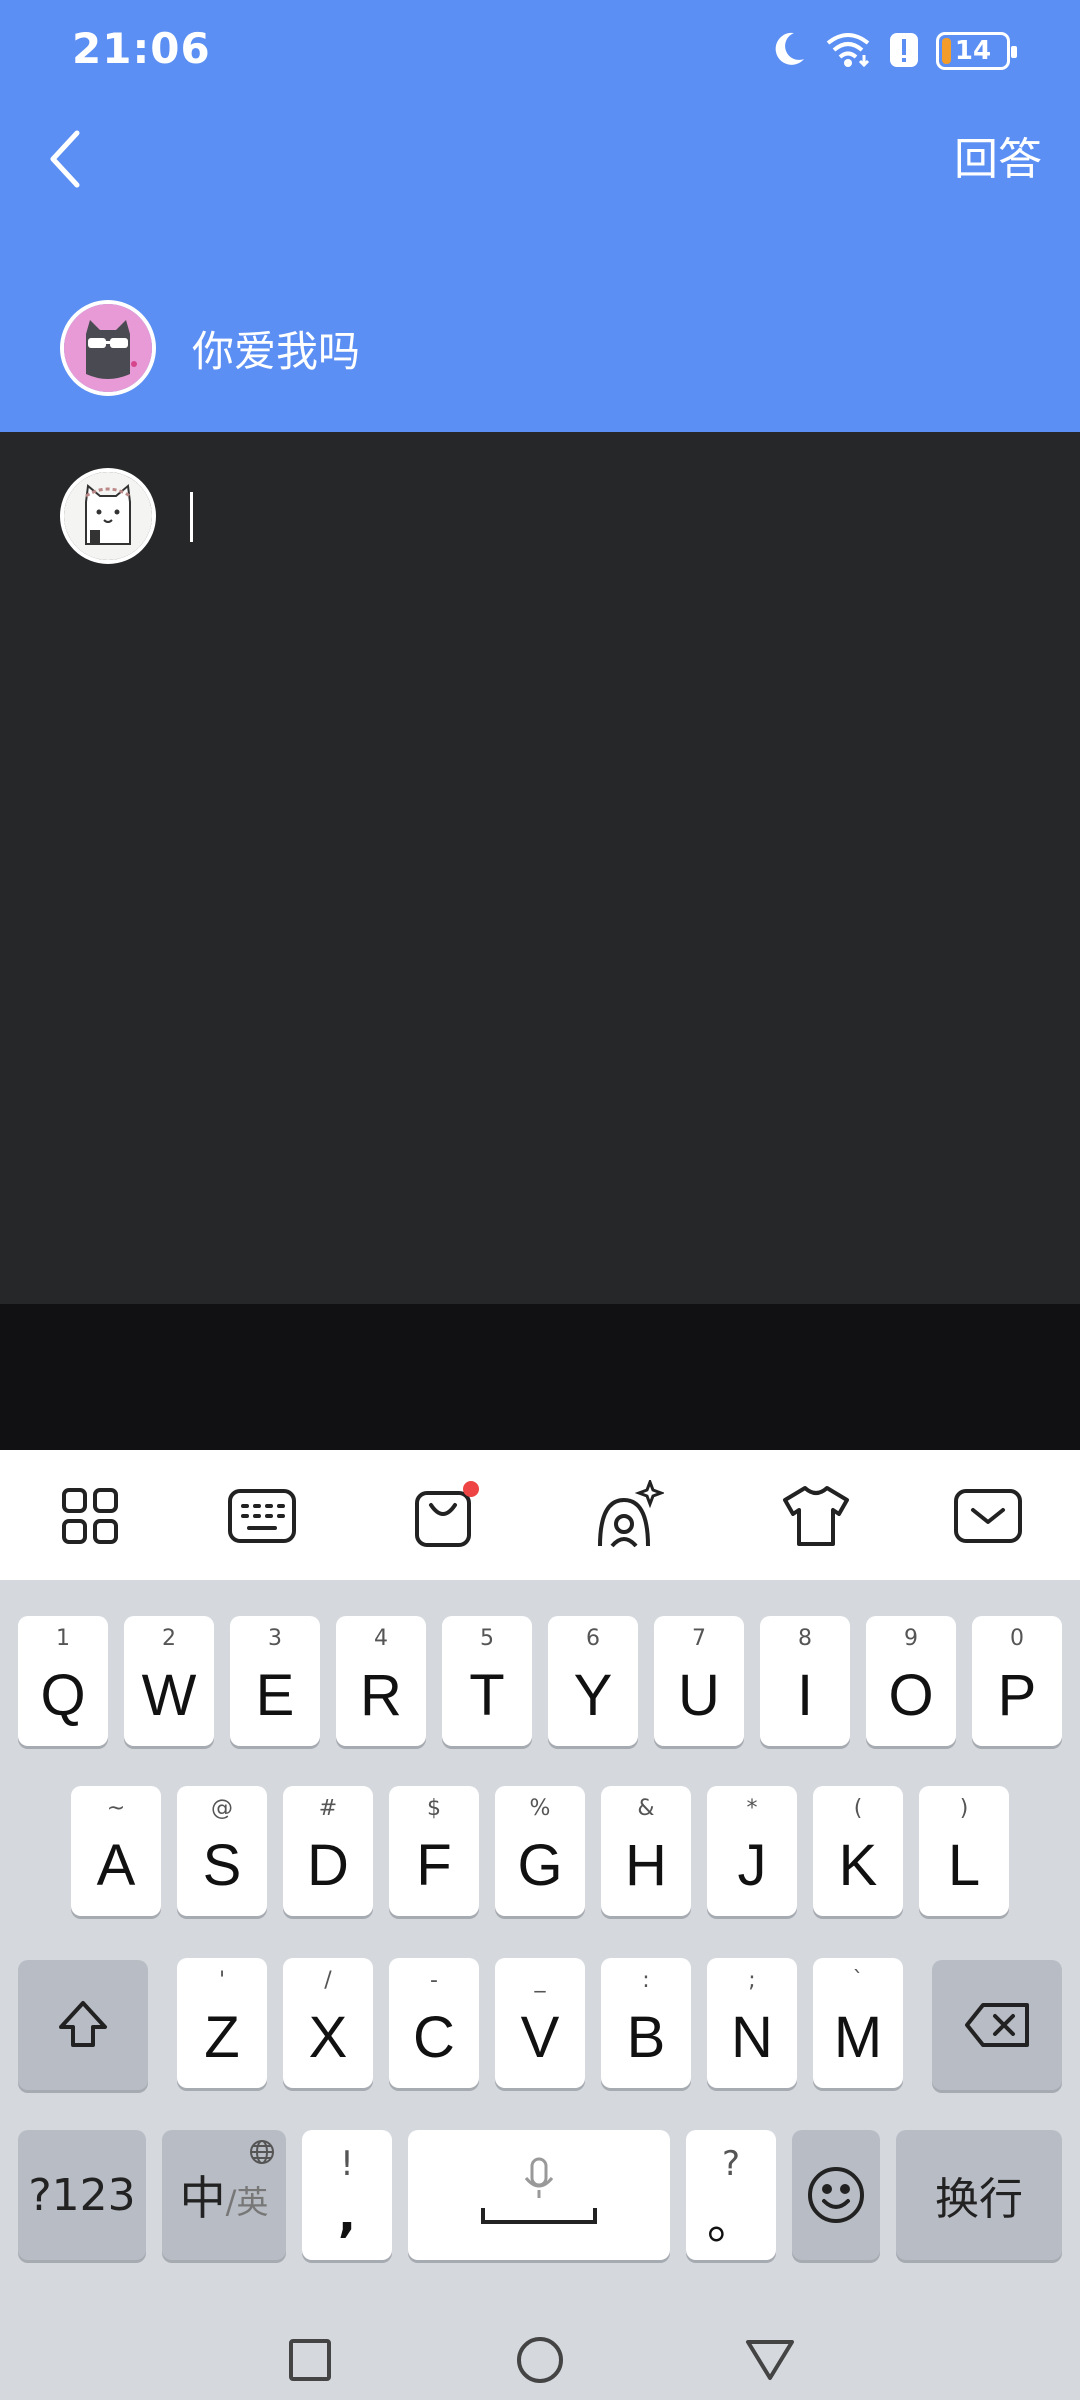 Image resolution: width=1080 pixels, height=2400 pixels. I want to click on key-hint: /, so click(328, 1980).